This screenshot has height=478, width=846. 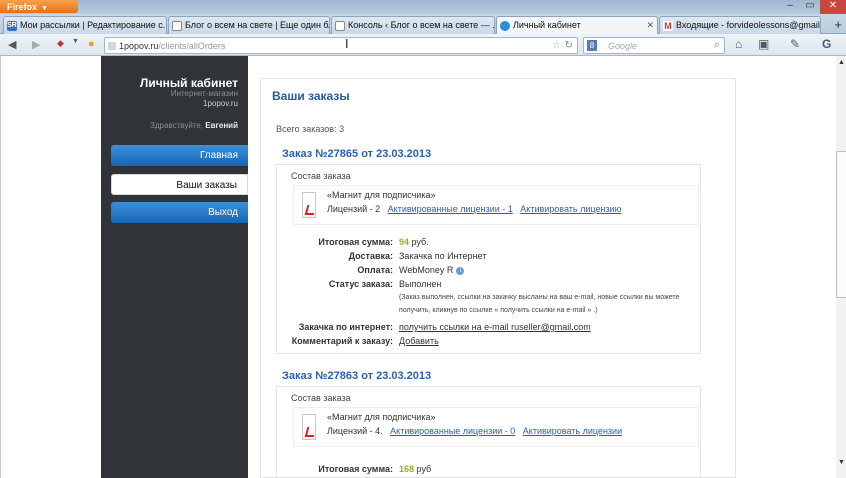 What do you see at coordinates (419, 341) in the screenshot?
I see `add-comment-link: Добавить` at bounding box center [419, 341].